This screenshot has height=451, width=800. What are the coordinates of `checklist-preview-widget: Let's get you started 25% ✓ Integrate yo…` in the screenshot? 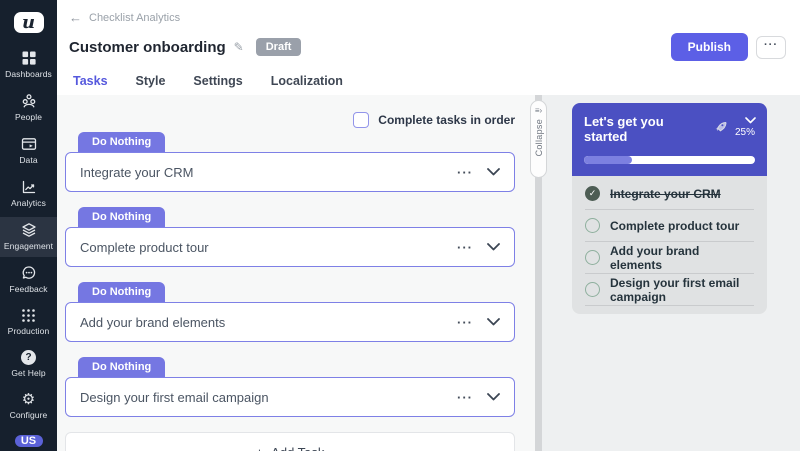 It's located at (669, 208).